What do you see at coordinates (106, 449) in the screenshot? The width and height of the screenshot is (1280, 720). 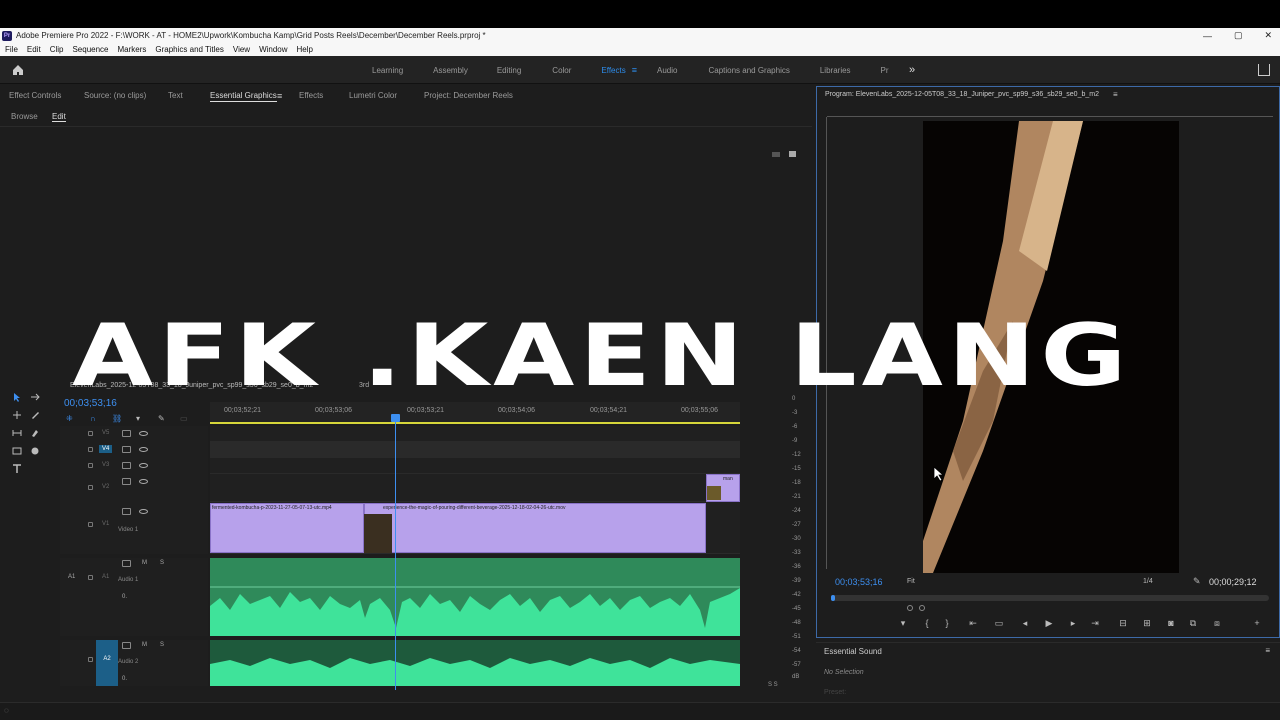 I see `track-id-v4: V4` at bounding box center [106, 449].